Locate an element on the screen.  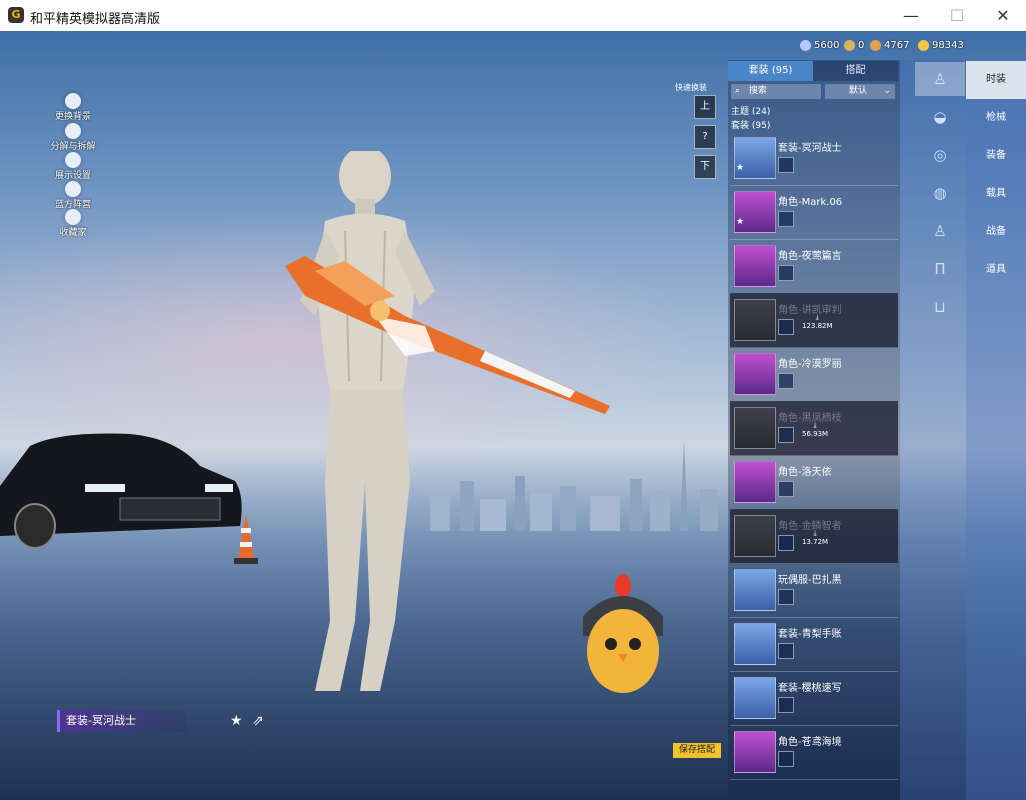
download-indicator: ⤓ 13.72M is located at coordinates (815, 537).